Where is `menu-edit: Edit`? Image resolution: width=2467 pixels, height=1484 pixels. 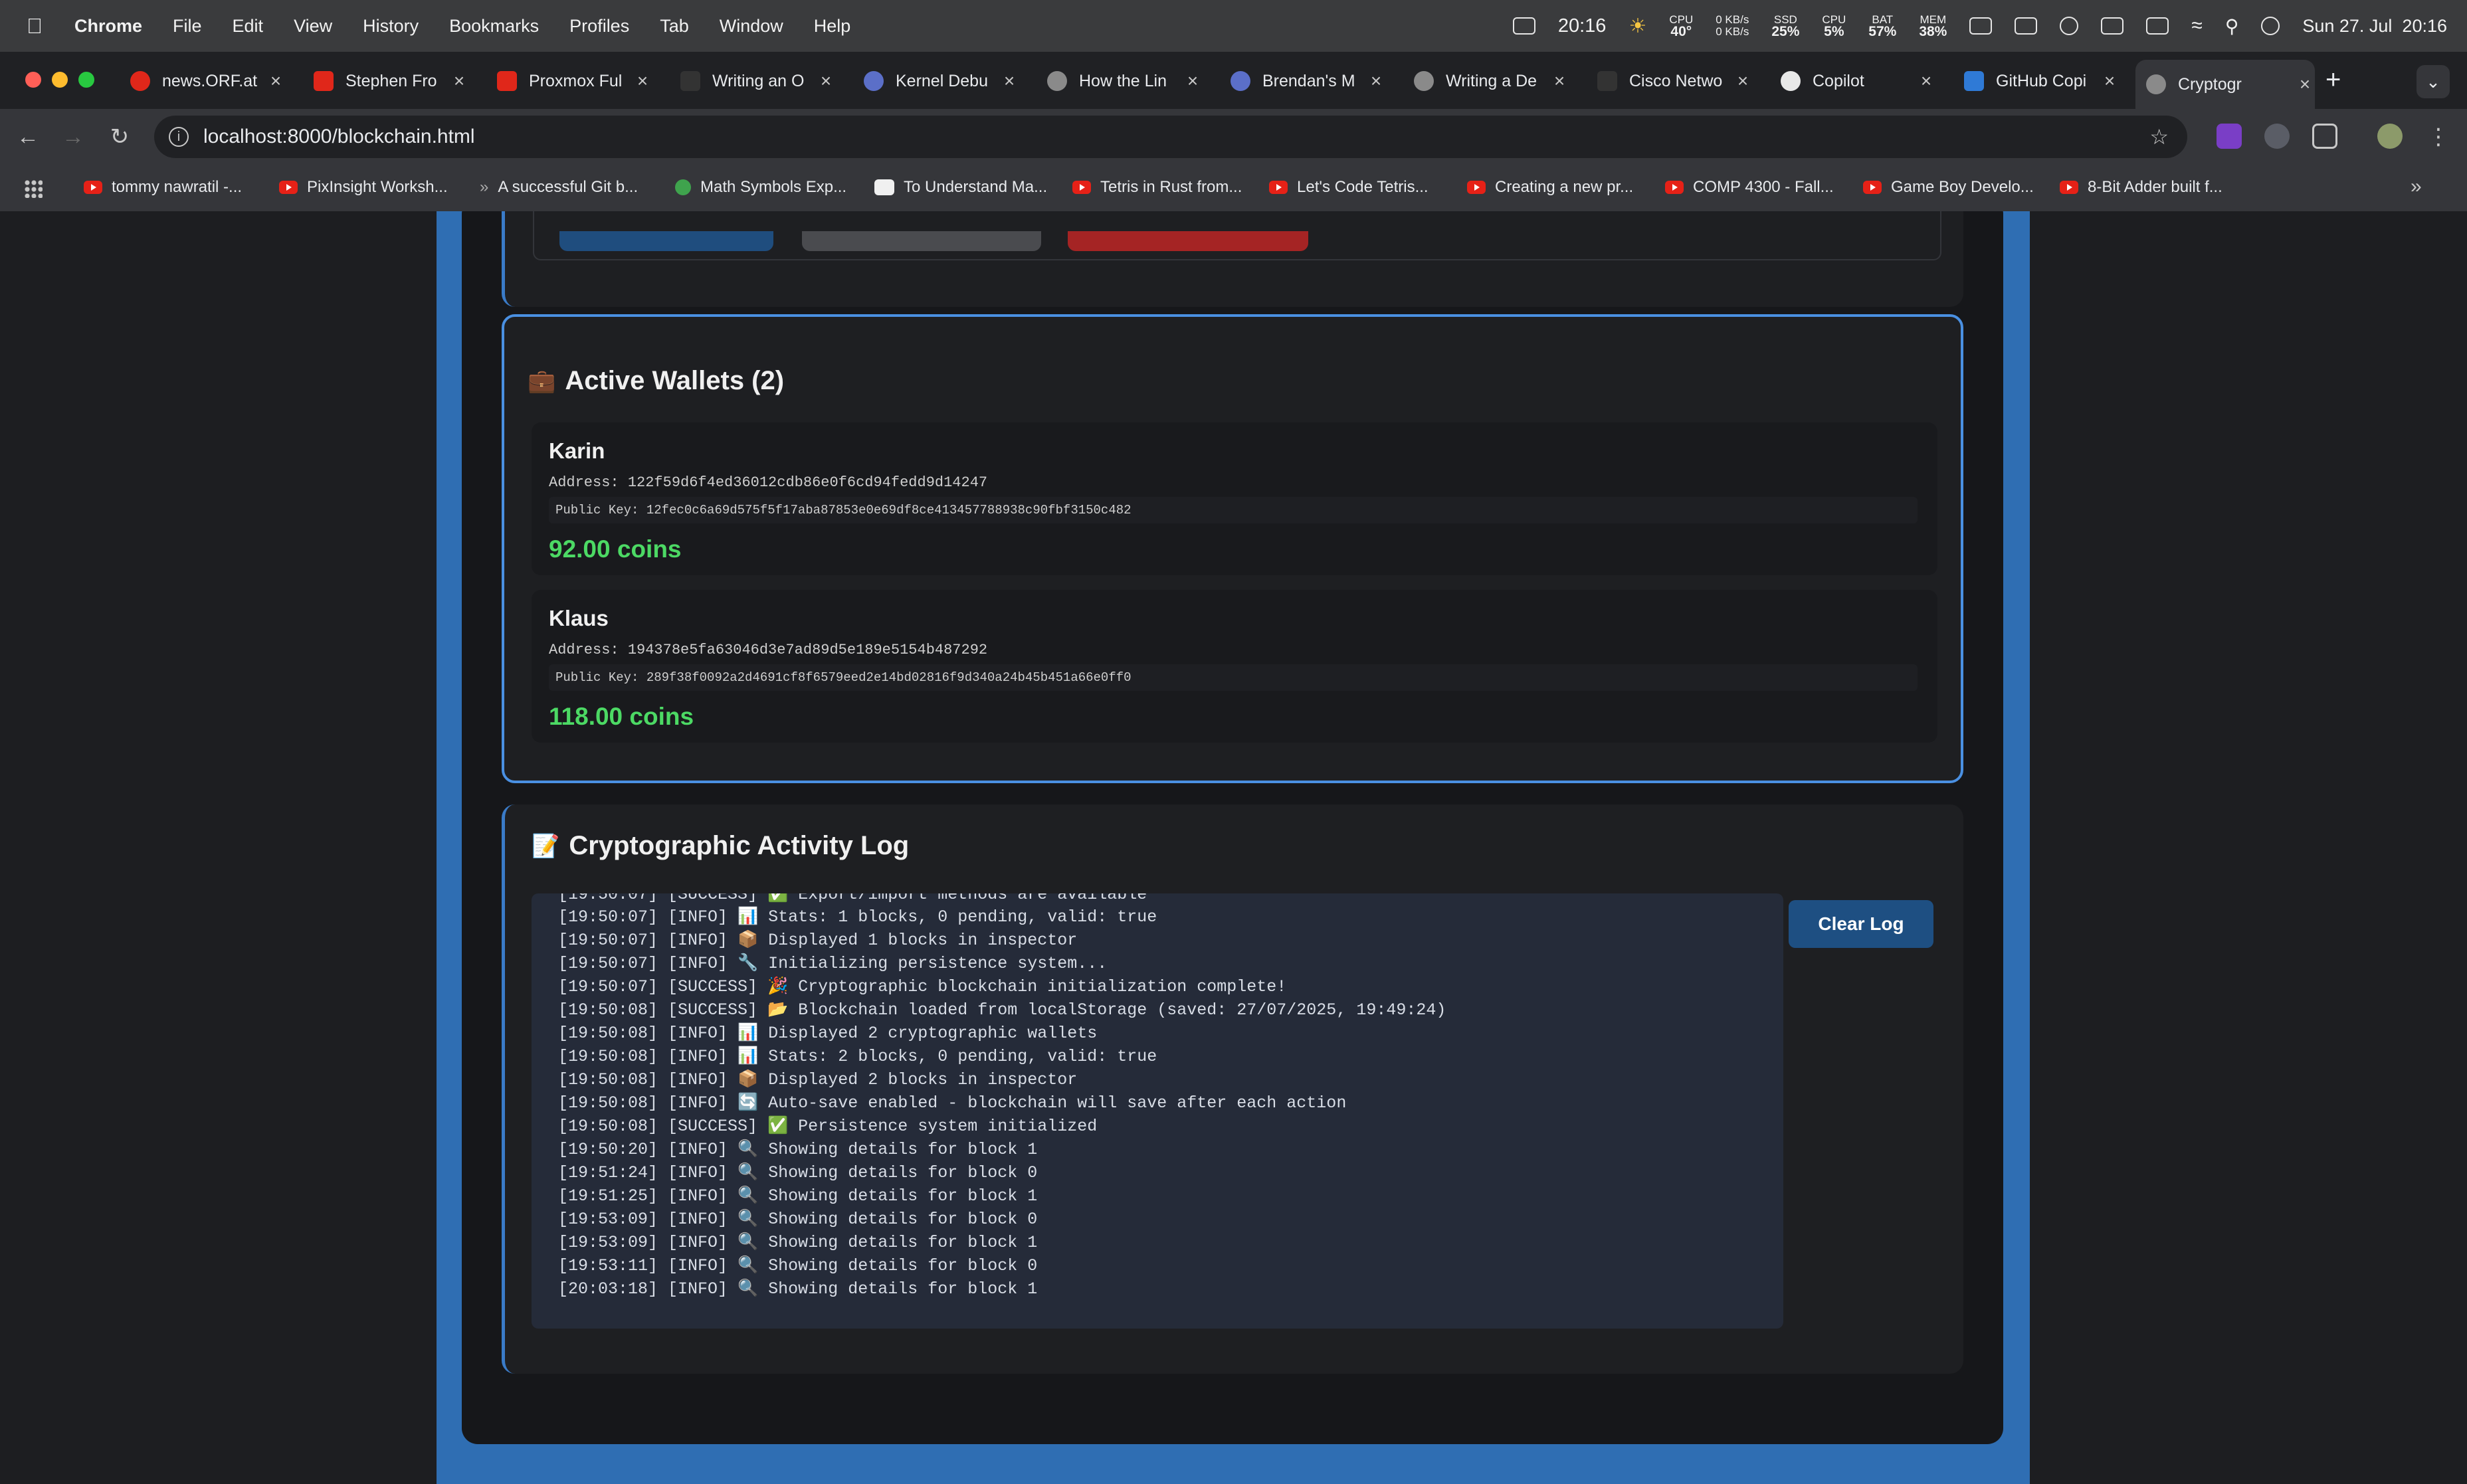
menu-edit: Edit is located at coordinates (248, 27).